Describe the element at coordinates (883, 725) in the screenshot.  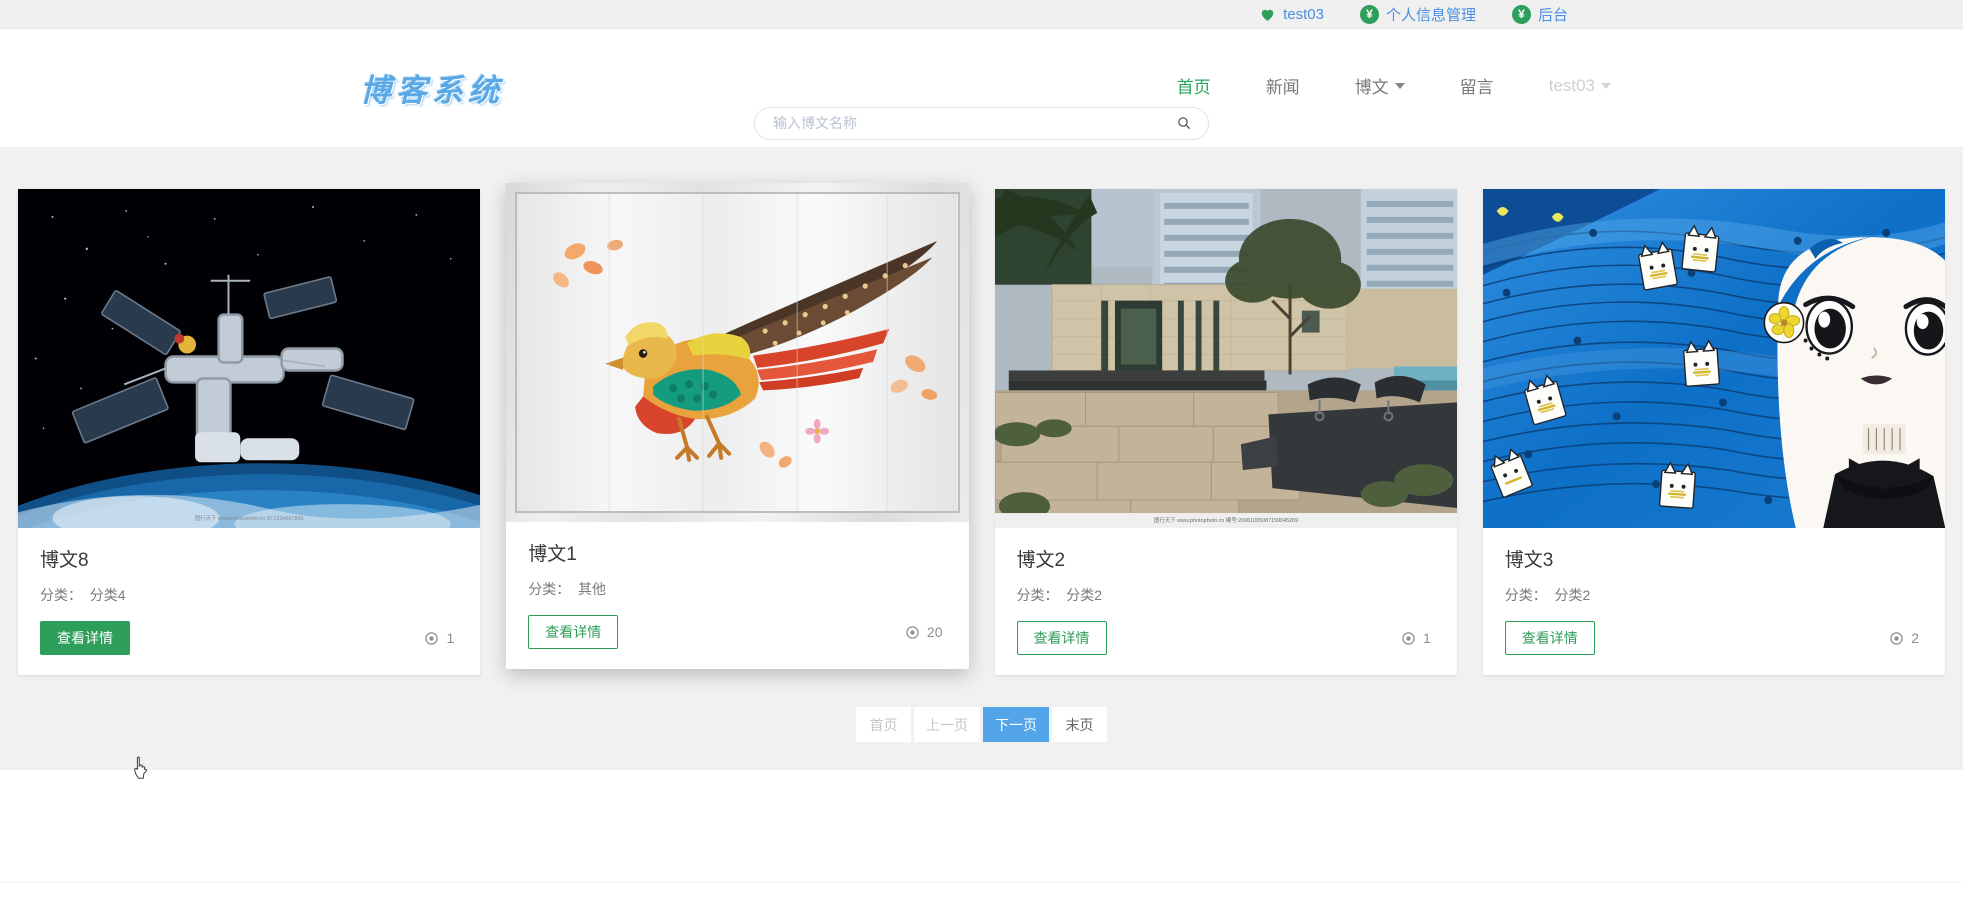
I see `pagination-first-button: 首页` at that location.